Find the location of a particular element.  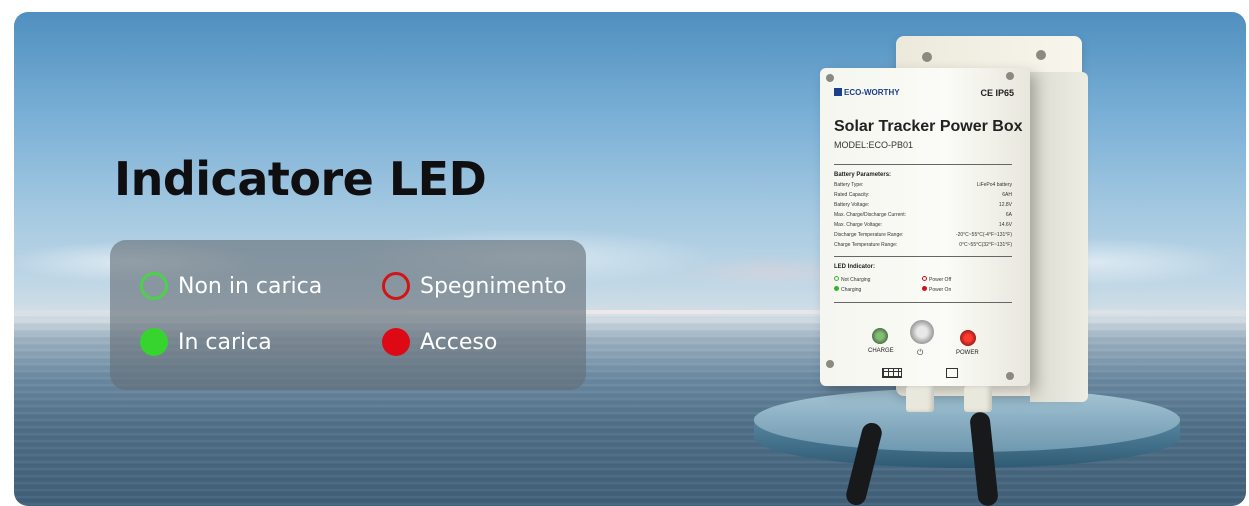

charge-led-icon is located at coordinates (880, 336).